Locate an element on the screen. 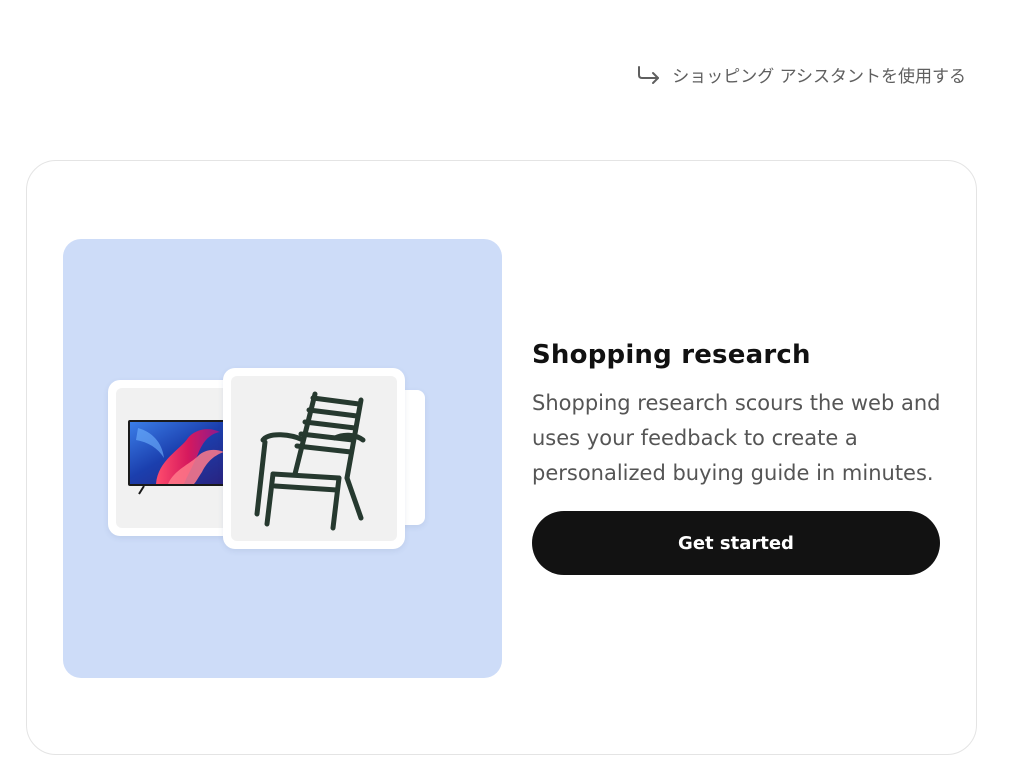 This screenshot has width=1024, height=774. return-arrow-icon is located at coordinates (649, 74).